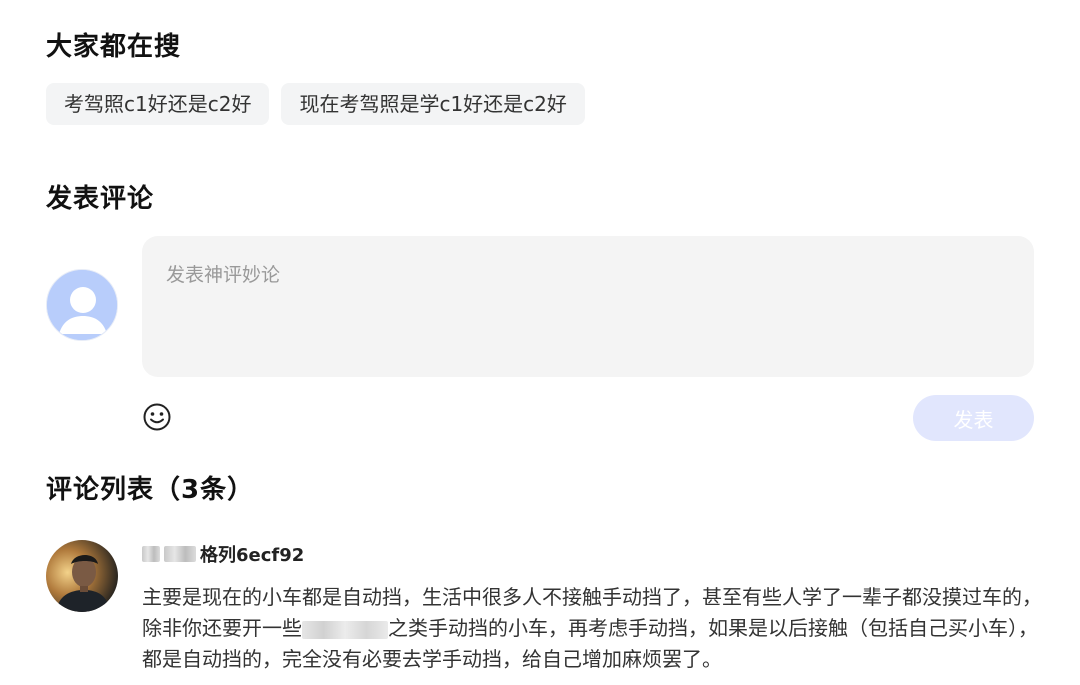 The height and width of the screenshot is (685, 1080). I want to click on current-user-avatar, so click(82, 305).